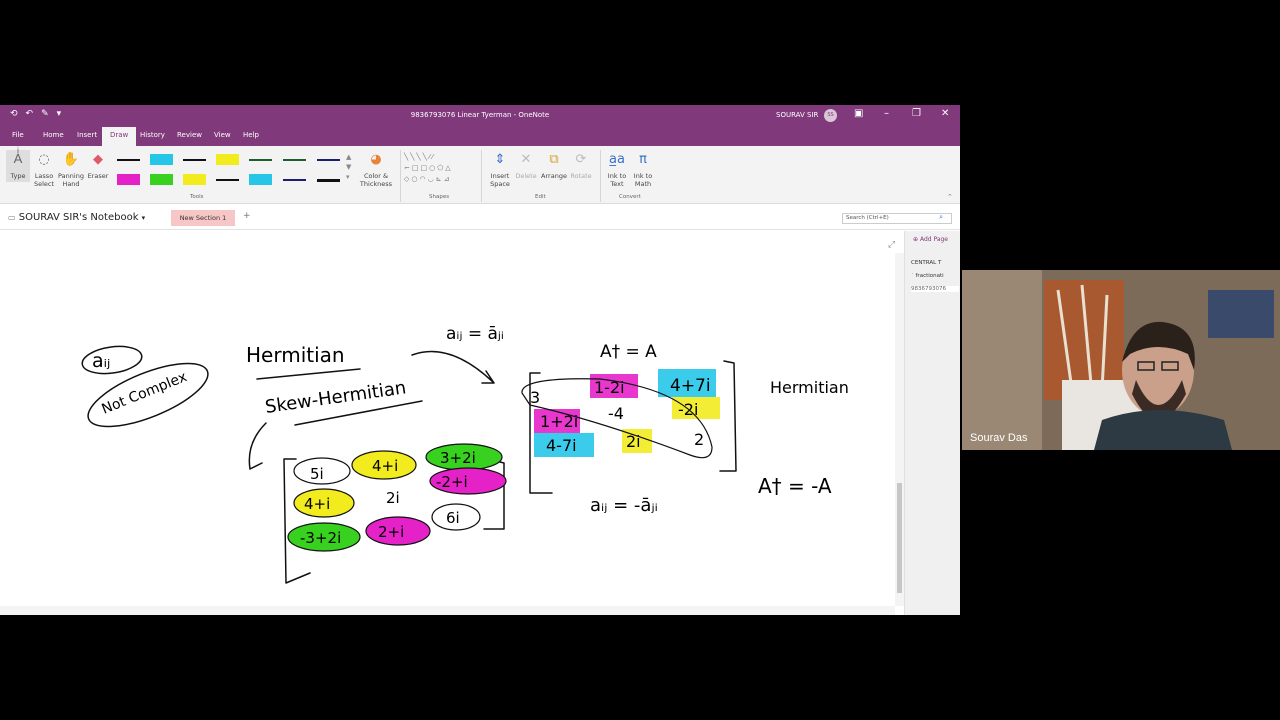 The height and width of the screenshot is (720, 1280). I want to click on panning-hand-button: ✋ Panning Hand, so click(71, 170).